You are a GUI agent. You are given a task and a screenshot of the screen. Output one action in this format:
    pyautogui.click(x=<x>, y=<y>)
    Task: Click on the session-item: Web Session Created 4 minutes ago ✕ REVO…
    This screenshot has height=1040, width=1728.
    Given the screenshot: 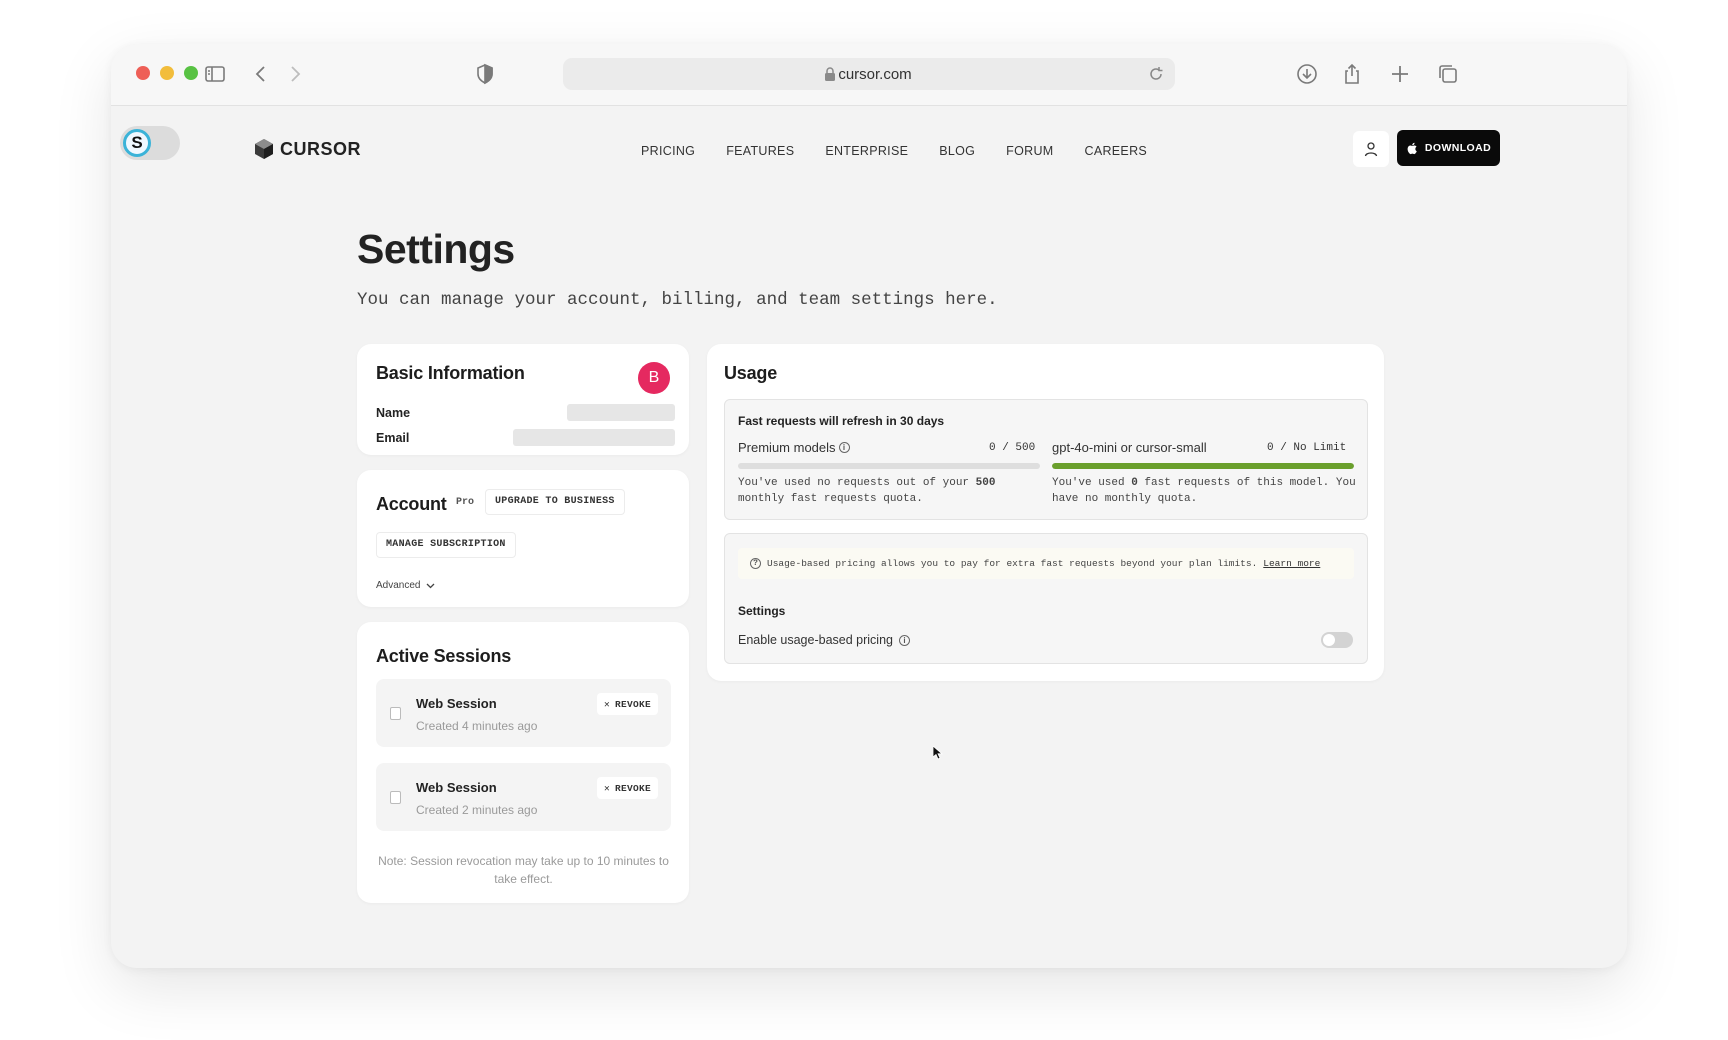 What is the action you would take?
    pyautogui.click(x=523, y=713)
    